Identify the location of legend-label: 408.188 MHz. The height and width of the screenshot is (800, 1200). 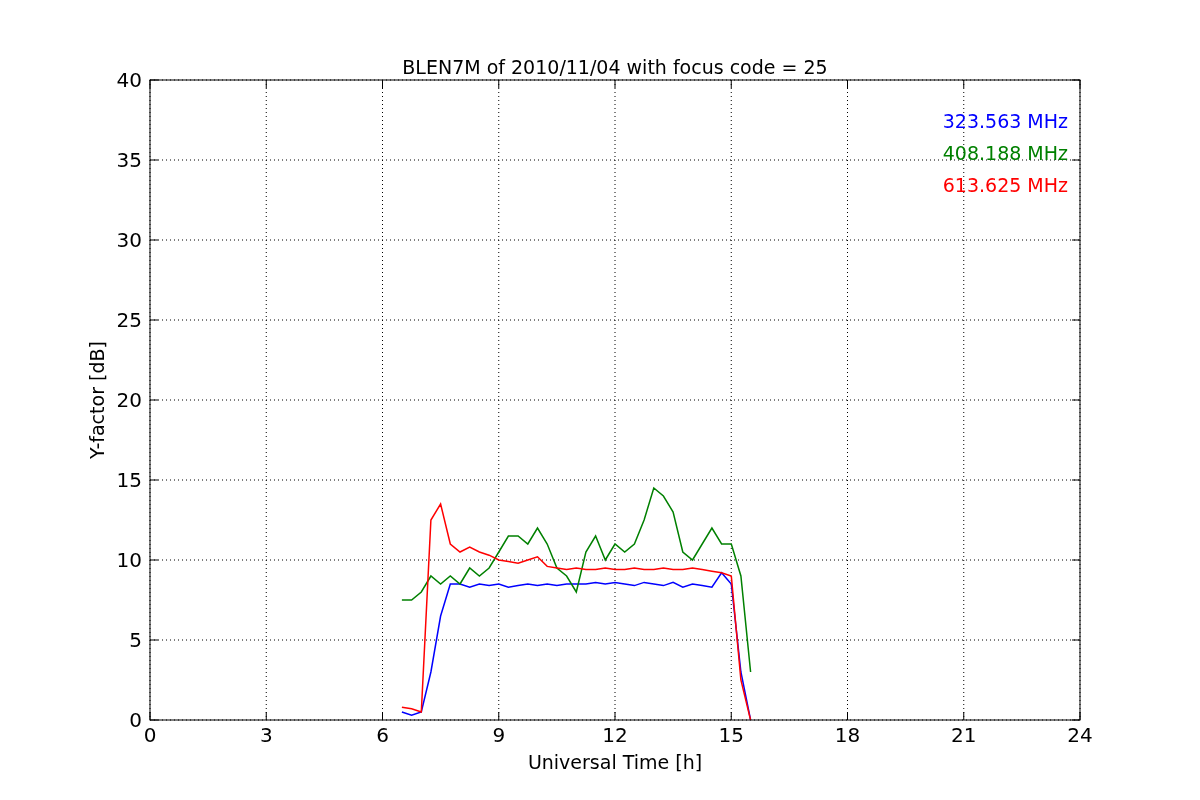
(1005, 153).